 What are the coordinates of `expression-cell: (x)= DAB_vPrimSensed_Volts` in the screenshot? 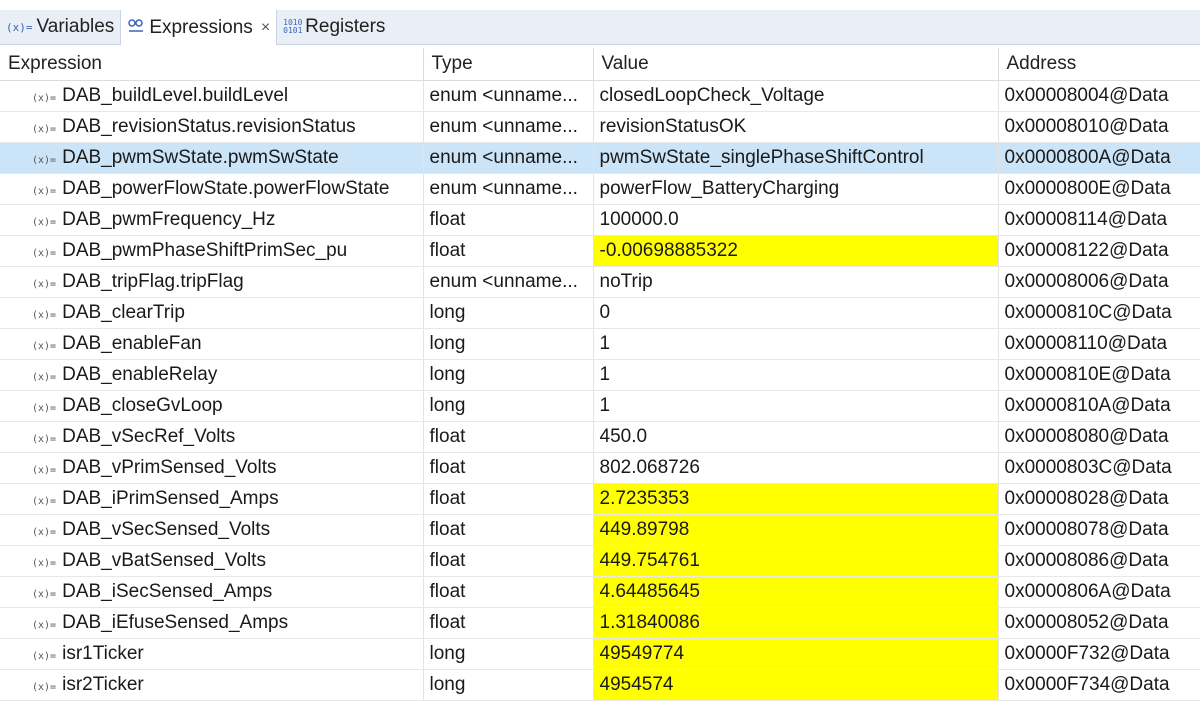 It's located at (212, 468).